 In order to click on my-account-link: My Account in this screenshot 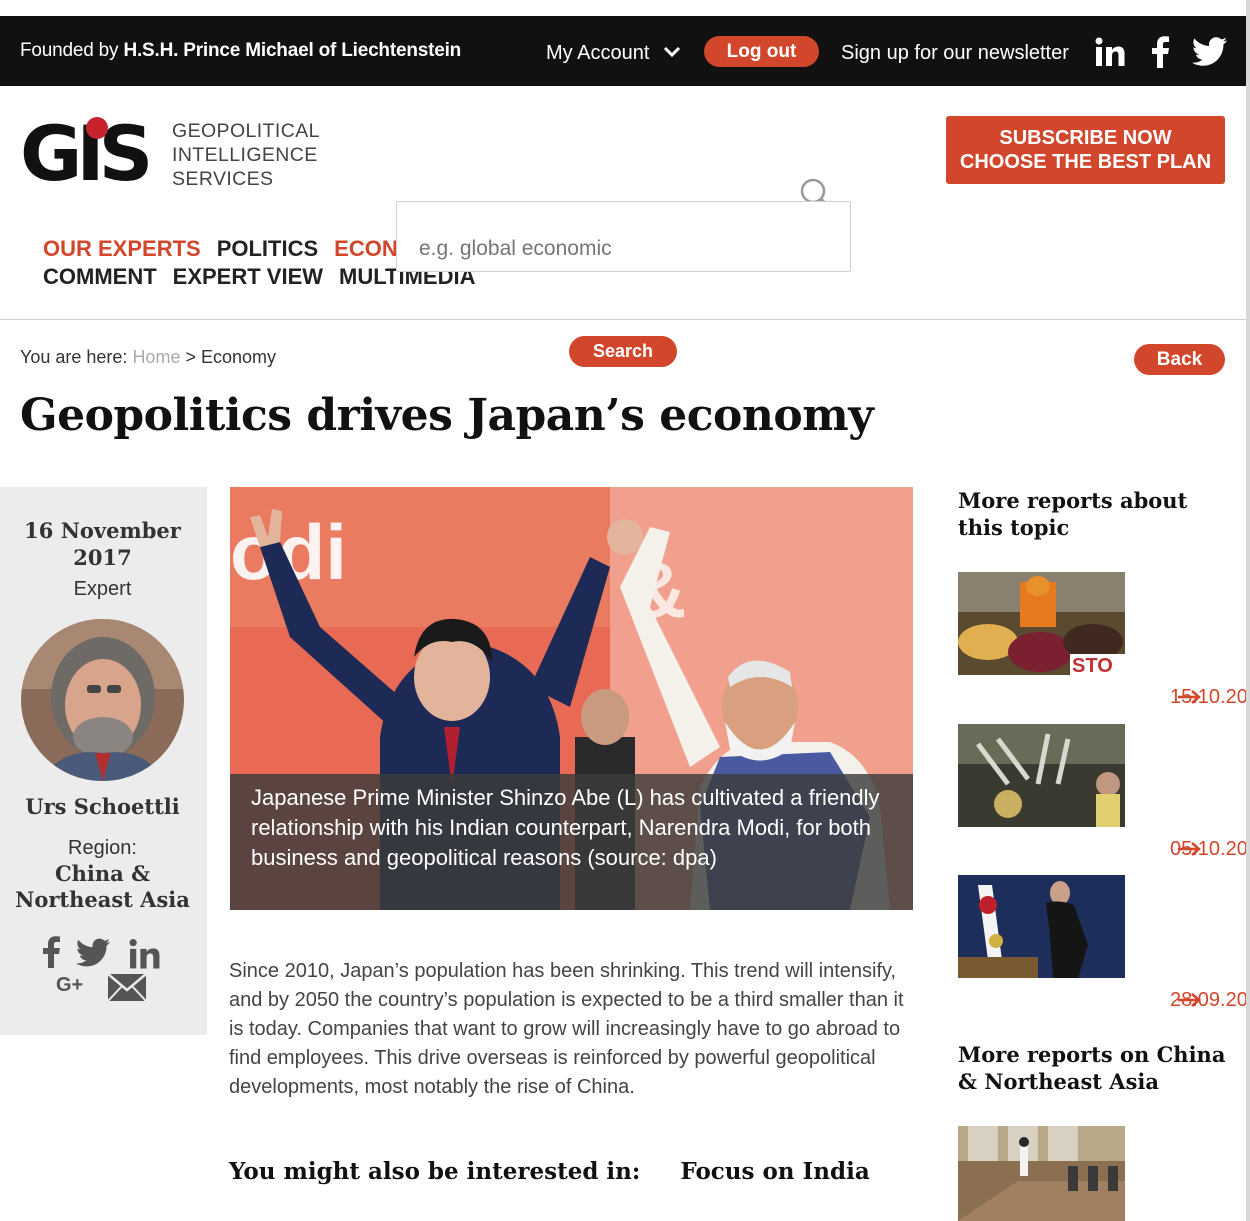, I will do `click(597, 53)`.